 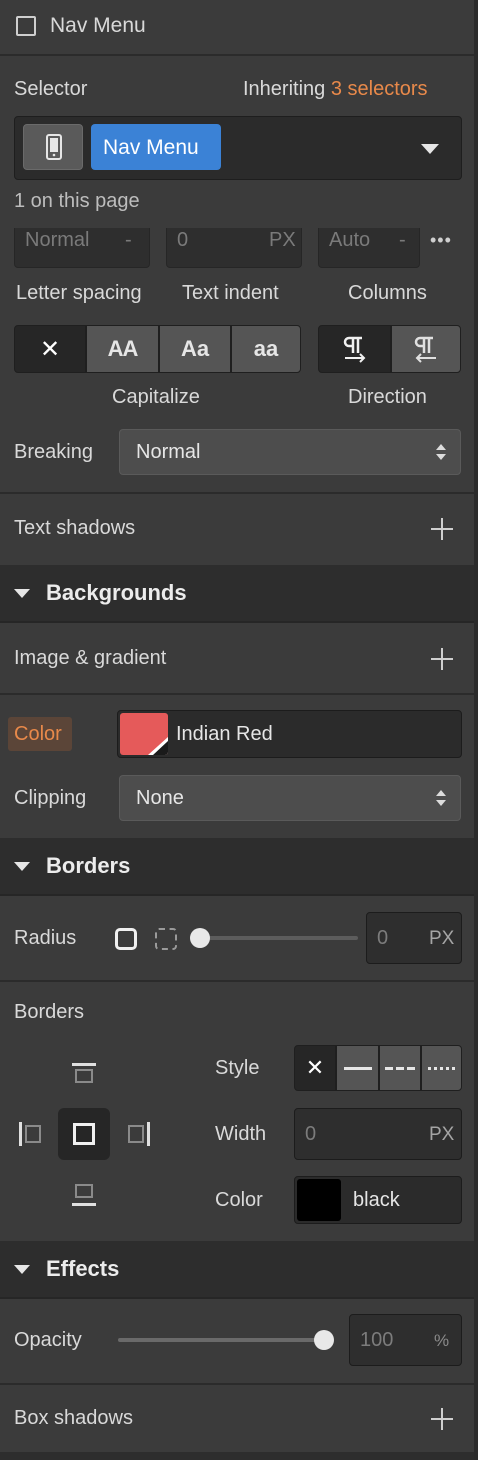 I want to click on columns-input: Auto -, so click(x=369, y=248).